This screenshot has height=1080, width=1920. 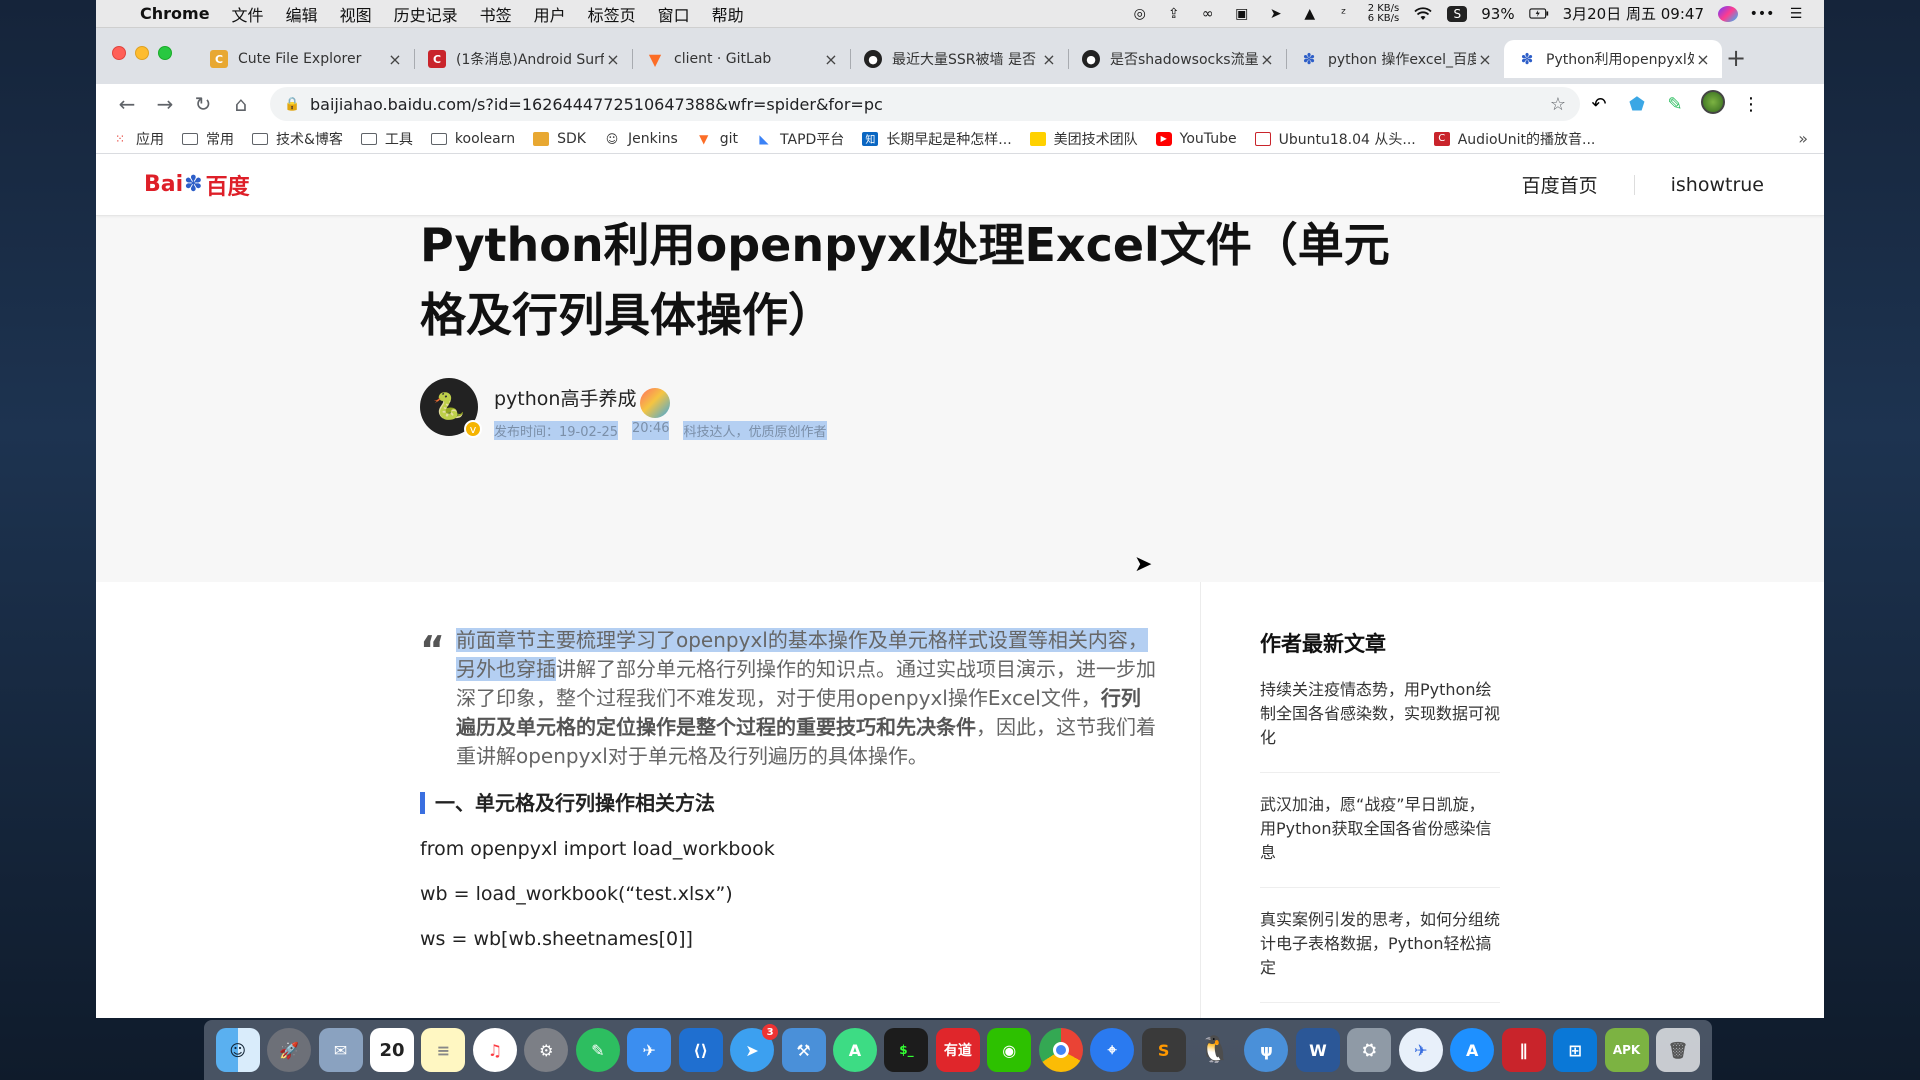 I want to click on notes-icon: ≡, so click(x=443, y=1050).